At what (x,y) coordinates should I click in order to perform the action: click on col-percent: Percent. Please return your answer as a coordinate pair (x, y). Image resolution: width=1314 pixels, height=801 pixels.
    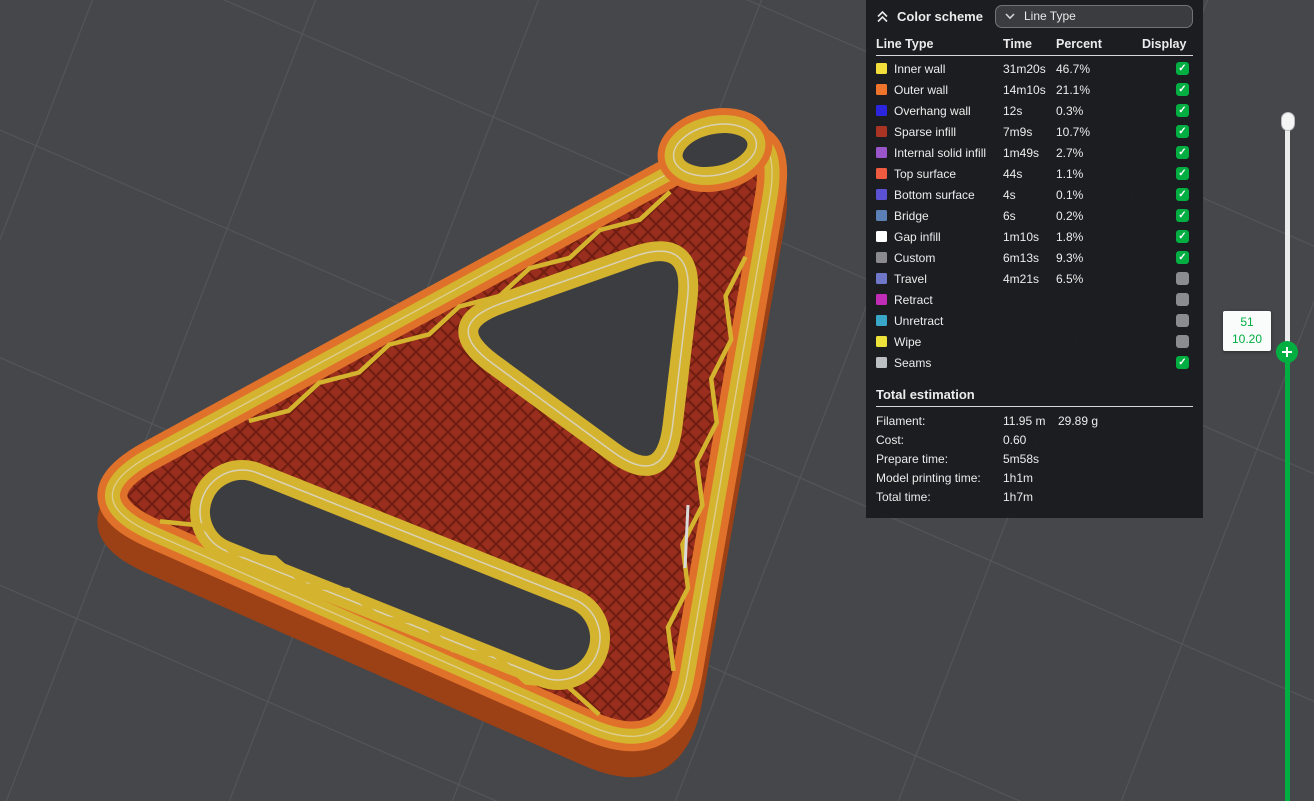
    Looking at the image, I should click on (1079, 43).